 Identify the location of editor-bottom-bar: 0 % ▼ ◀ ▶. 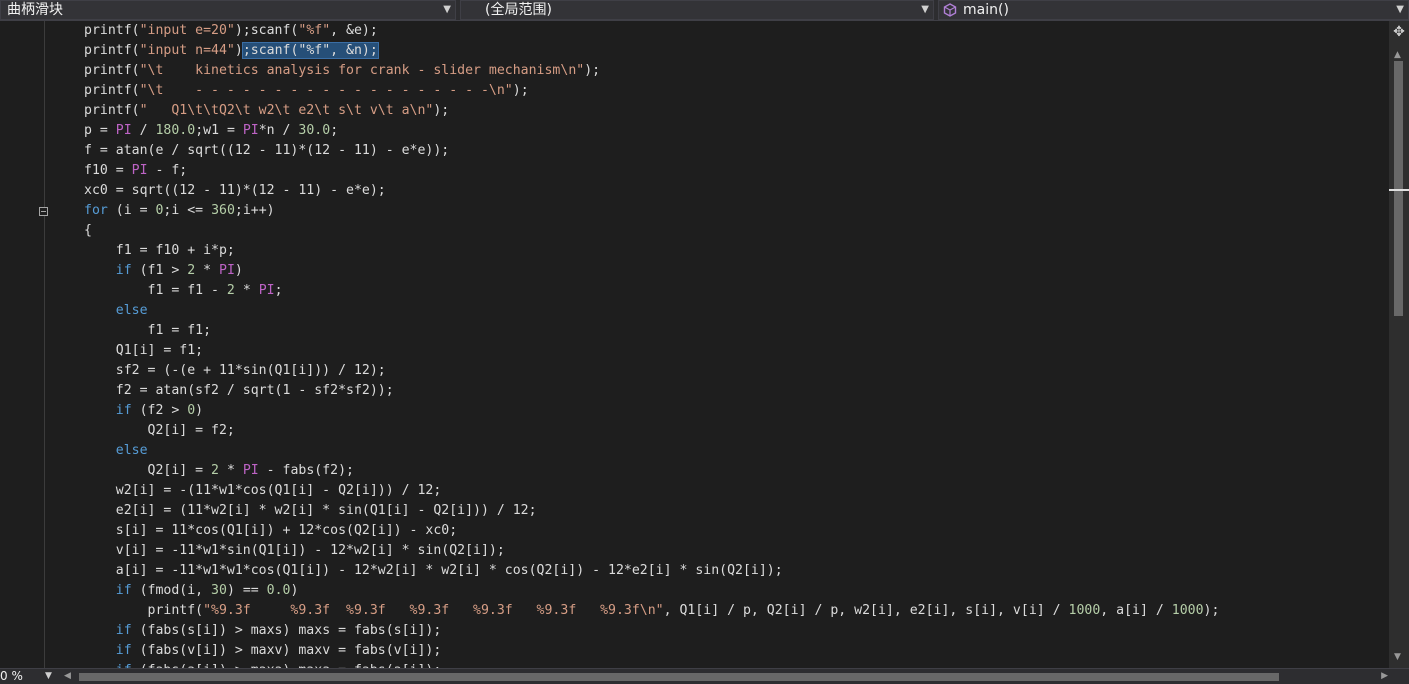
(704, 676).